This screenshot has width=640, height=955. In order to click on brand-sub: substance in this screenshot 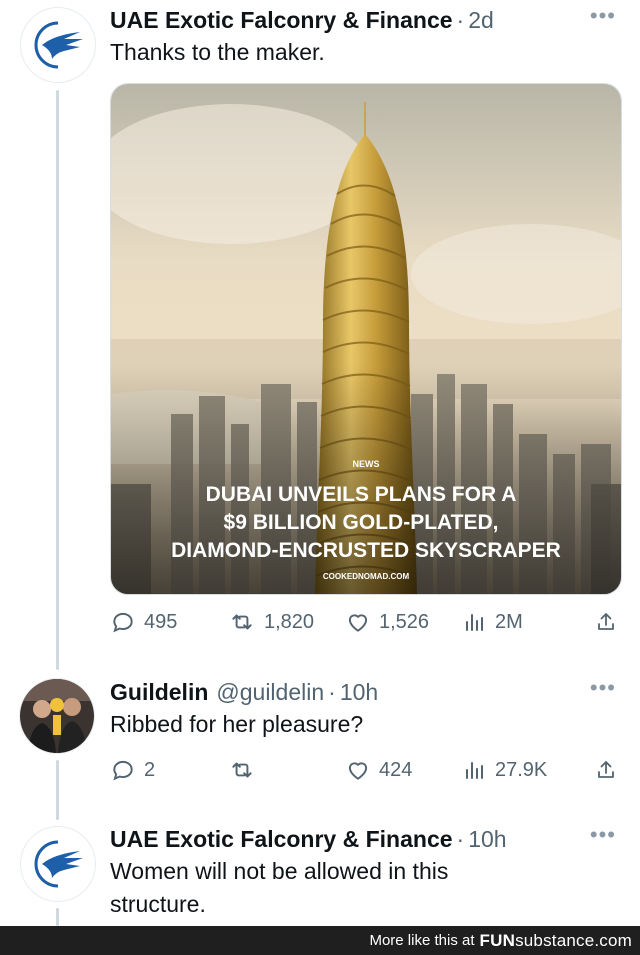, I will do `click(555, 940)`.